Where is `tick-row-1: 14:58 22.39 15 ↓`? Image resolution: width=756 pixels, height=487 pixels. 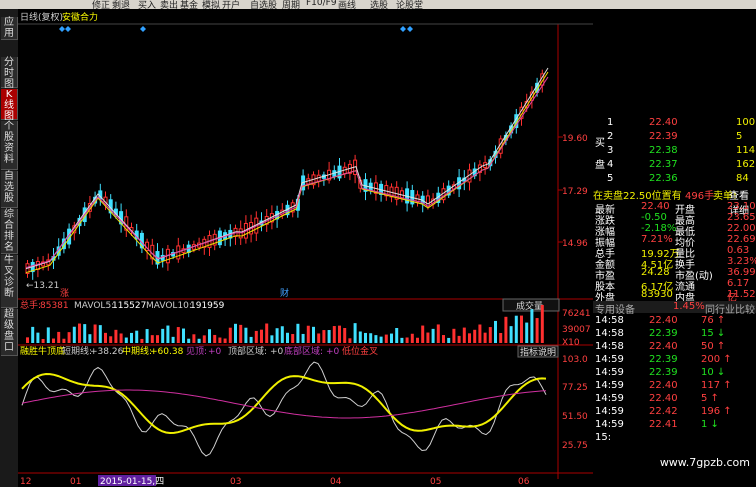 tick-row-1: 14:58 22.39 15 ↓ is located at coordinates (674, 334).